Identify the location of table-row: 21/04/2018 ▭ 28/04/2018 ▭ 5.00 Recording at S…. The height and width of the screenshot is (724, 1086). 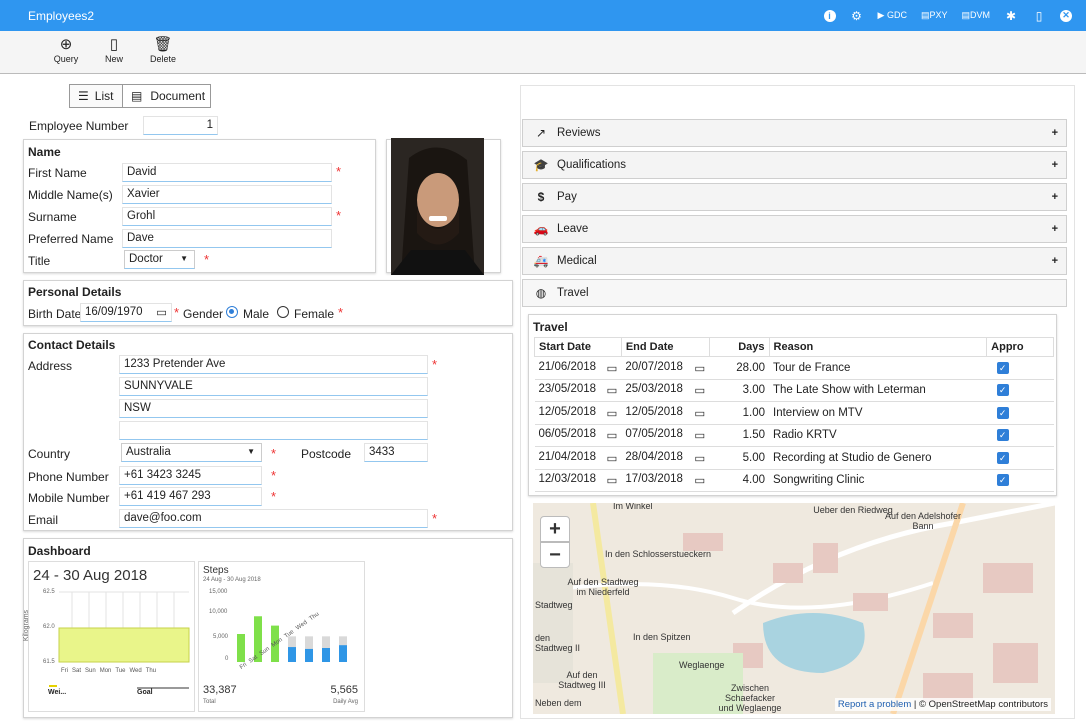
(794, 458).